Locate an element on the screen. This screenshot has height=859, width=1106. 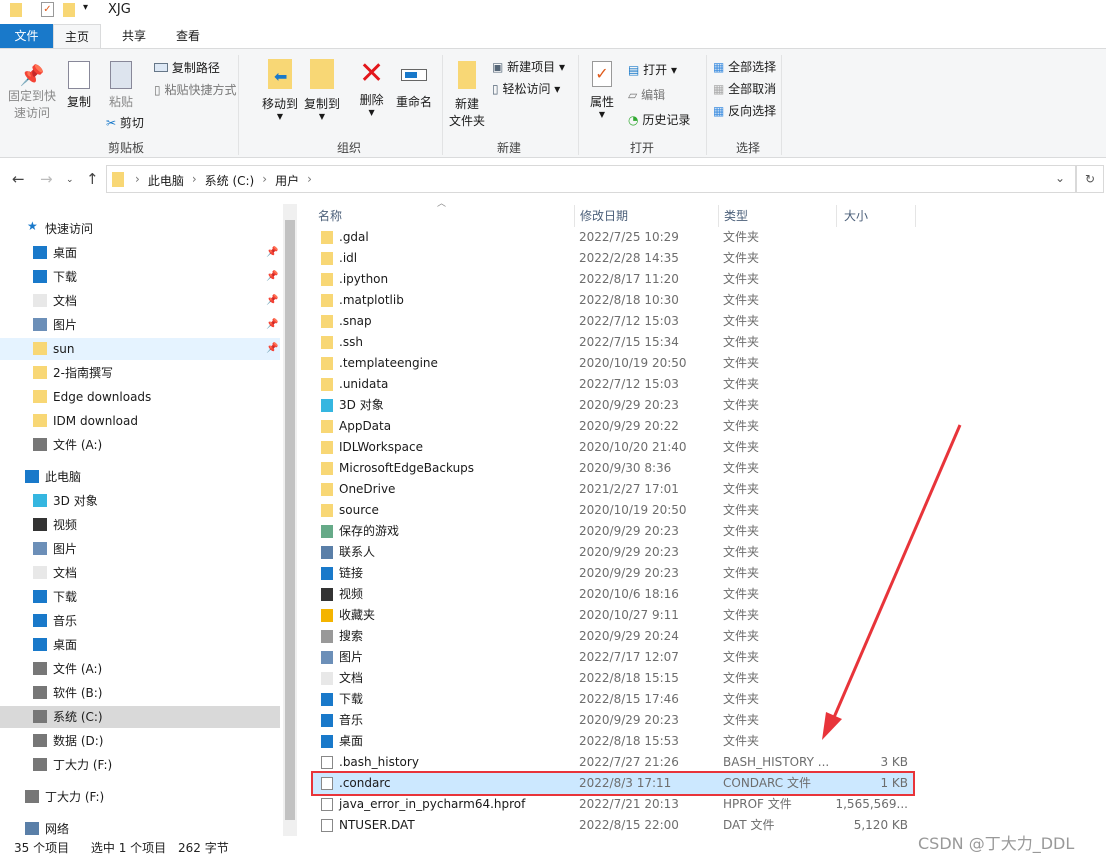
watermark: CSDN @丁大力_DDL is located at coordinates (996, 843).